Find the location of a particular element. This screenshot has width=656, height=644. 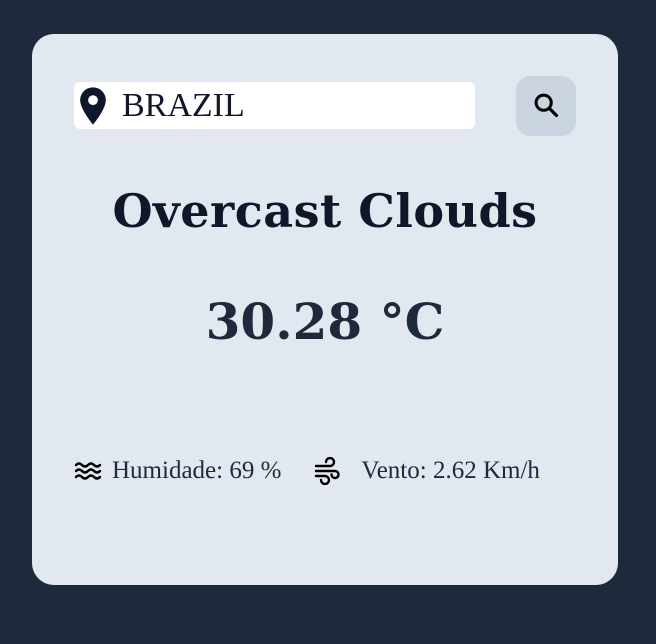

water-waves-icon is located at coordinates (88, 471).